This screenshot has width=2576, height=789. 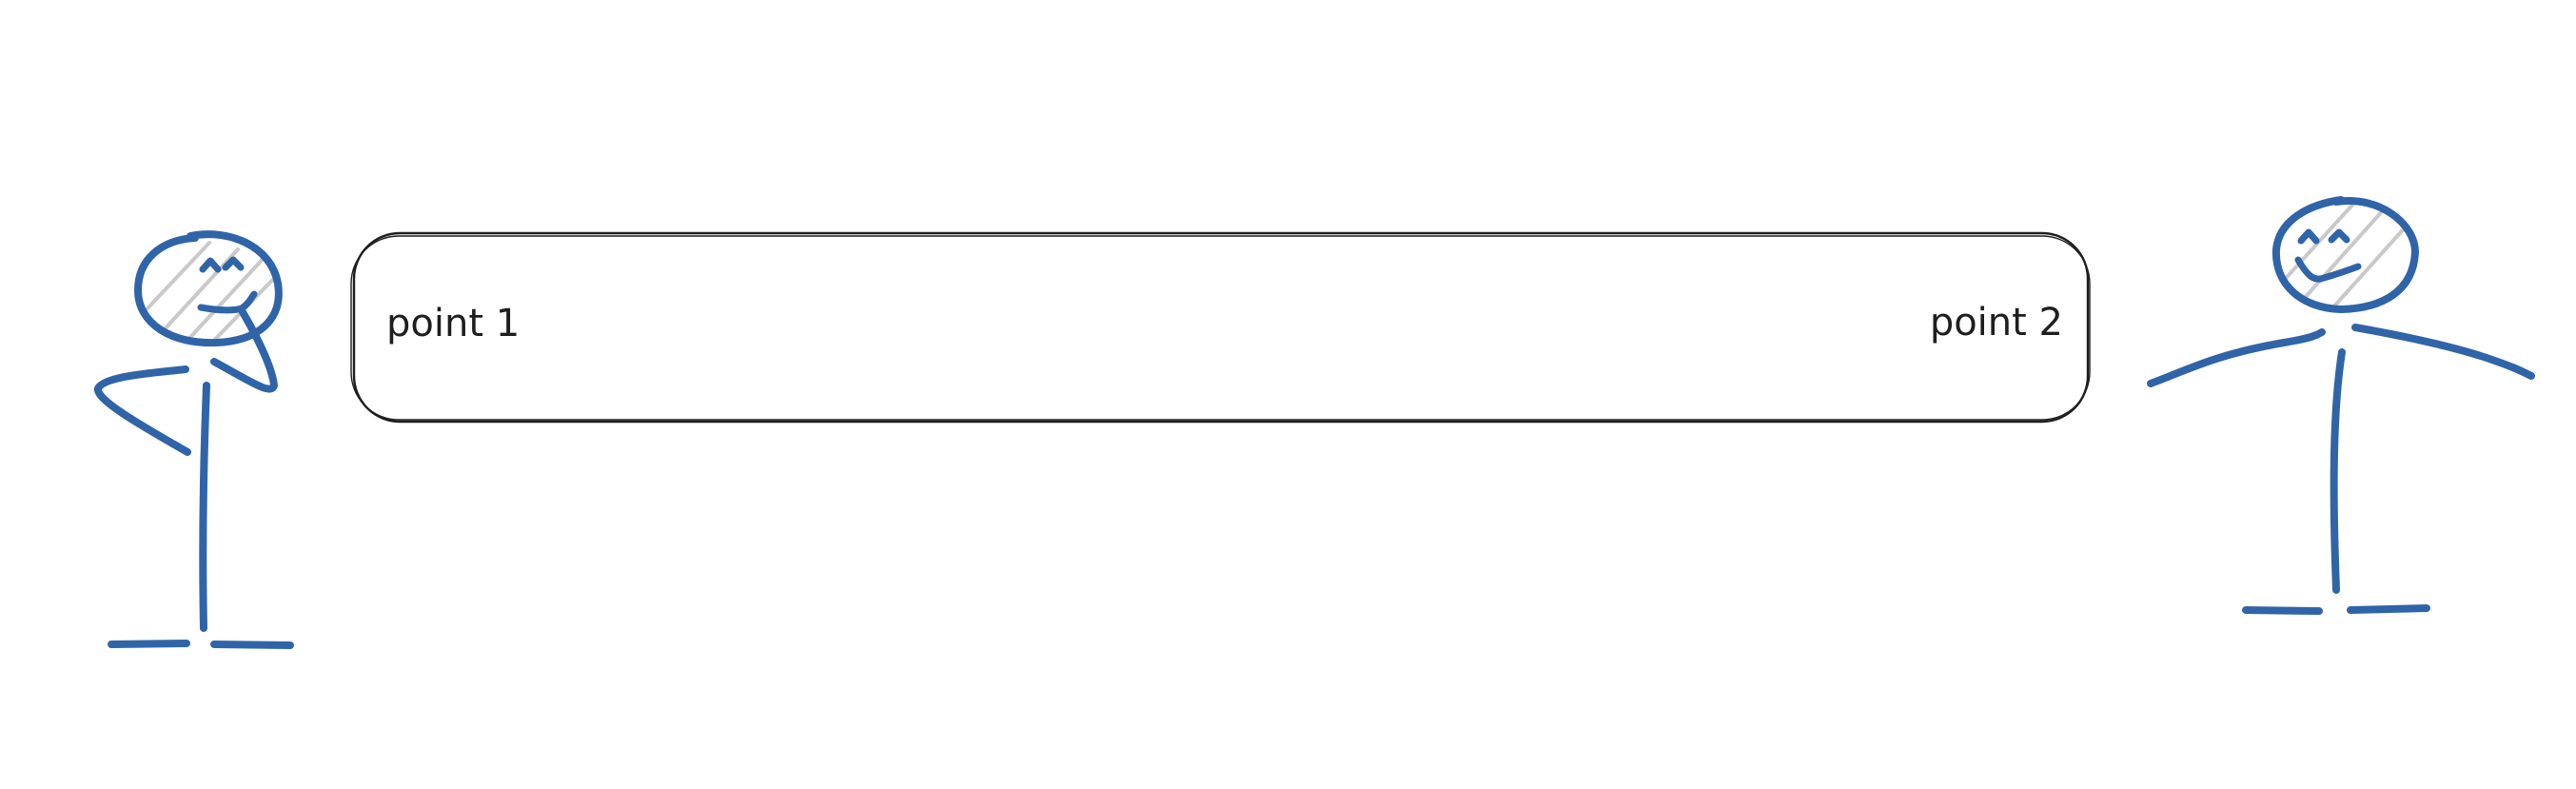 What do you see at coordinates (142, 410) in the screenshot?
I see `left-arm-on-hip` at bounding box center [142, 410].